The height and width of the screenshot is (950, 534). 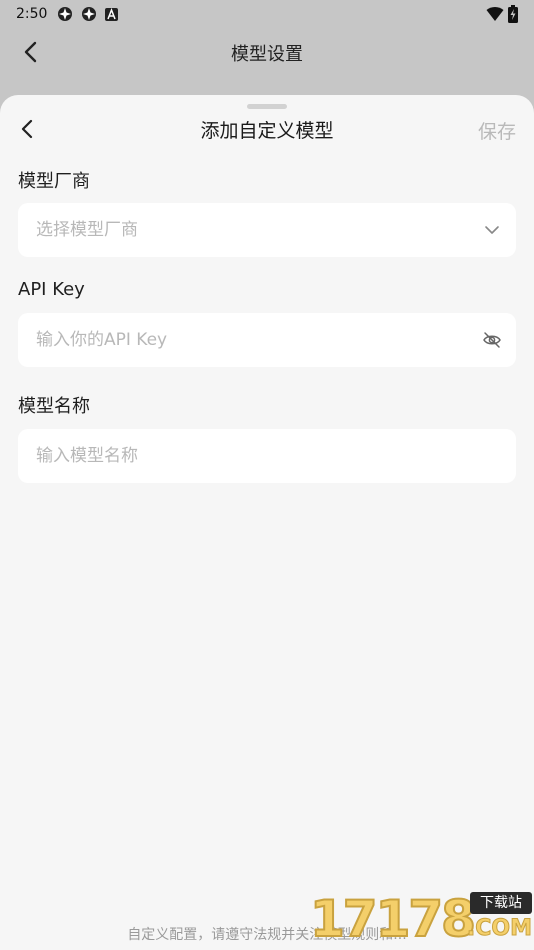 I want to click on watermark-digits: 17178, so click(x=393, y=919).